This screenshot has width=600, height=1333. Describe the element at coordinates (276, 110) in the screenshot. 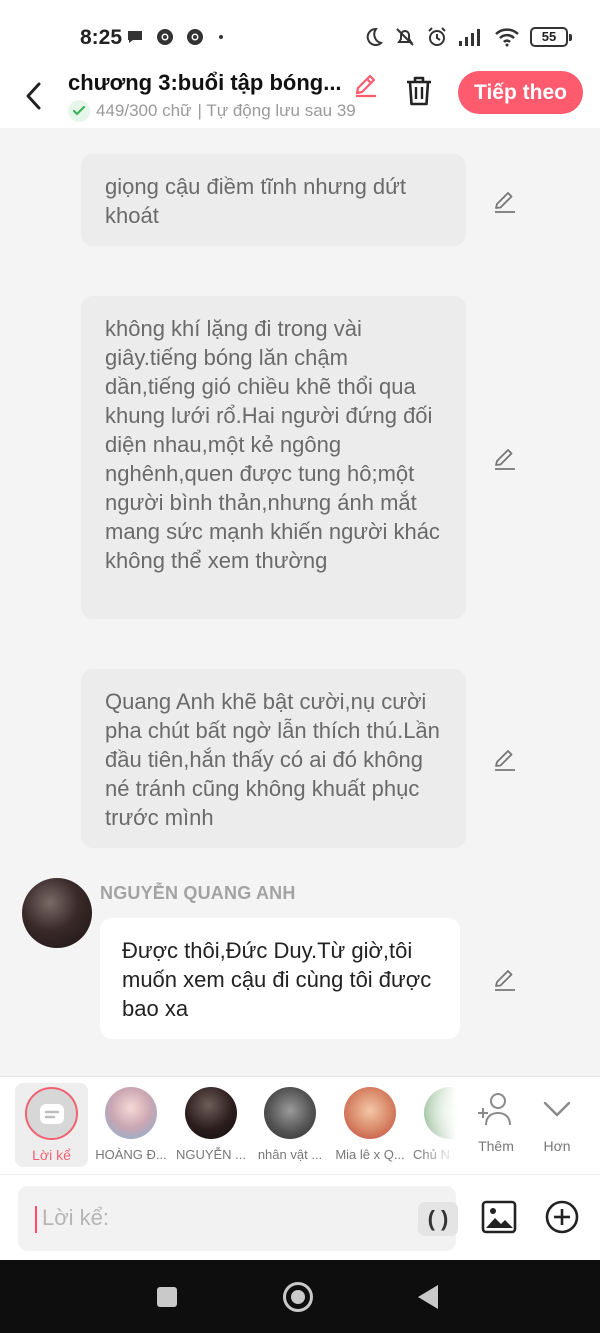

I see `autosave-text: | Tự động lưu sau 39` at that location.